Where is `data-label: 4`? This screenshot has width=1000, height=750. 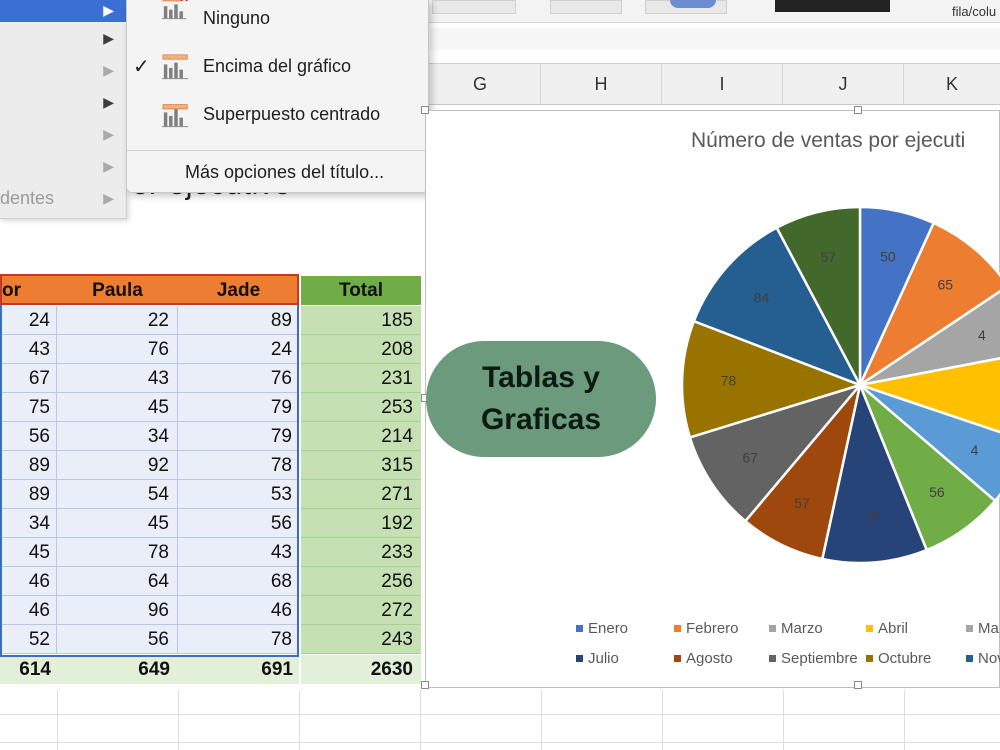 data-label: 4 is located at coordinates (975, 450).